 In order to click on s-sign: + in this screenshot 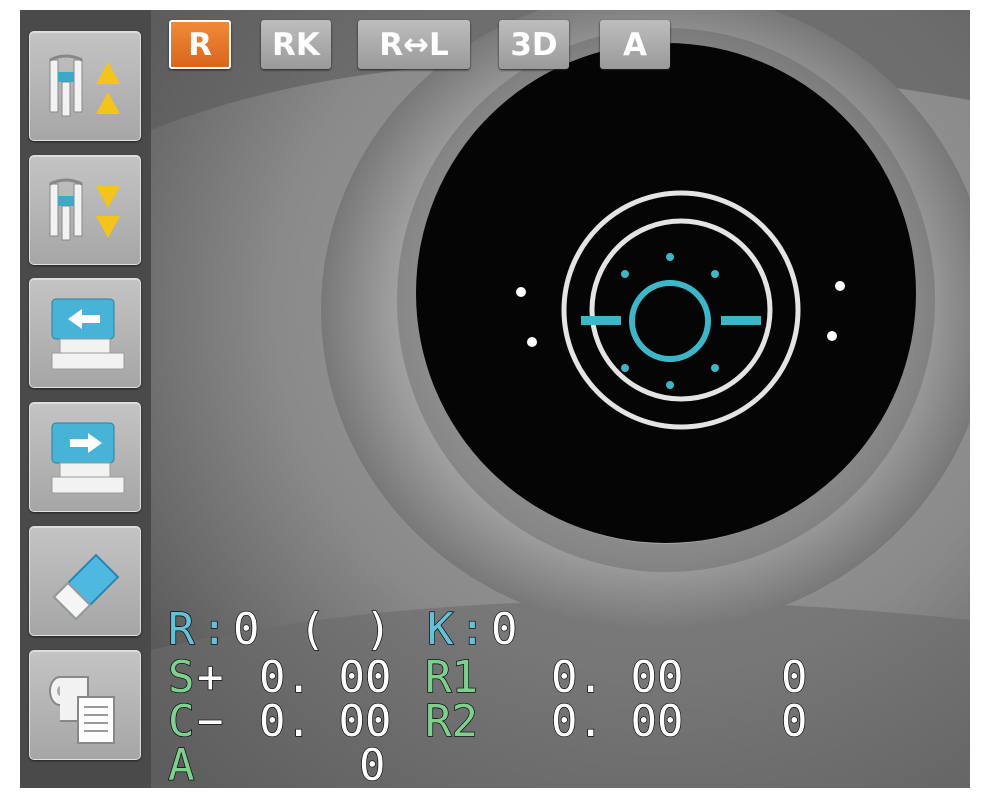, I will do `click(210, 677)`.